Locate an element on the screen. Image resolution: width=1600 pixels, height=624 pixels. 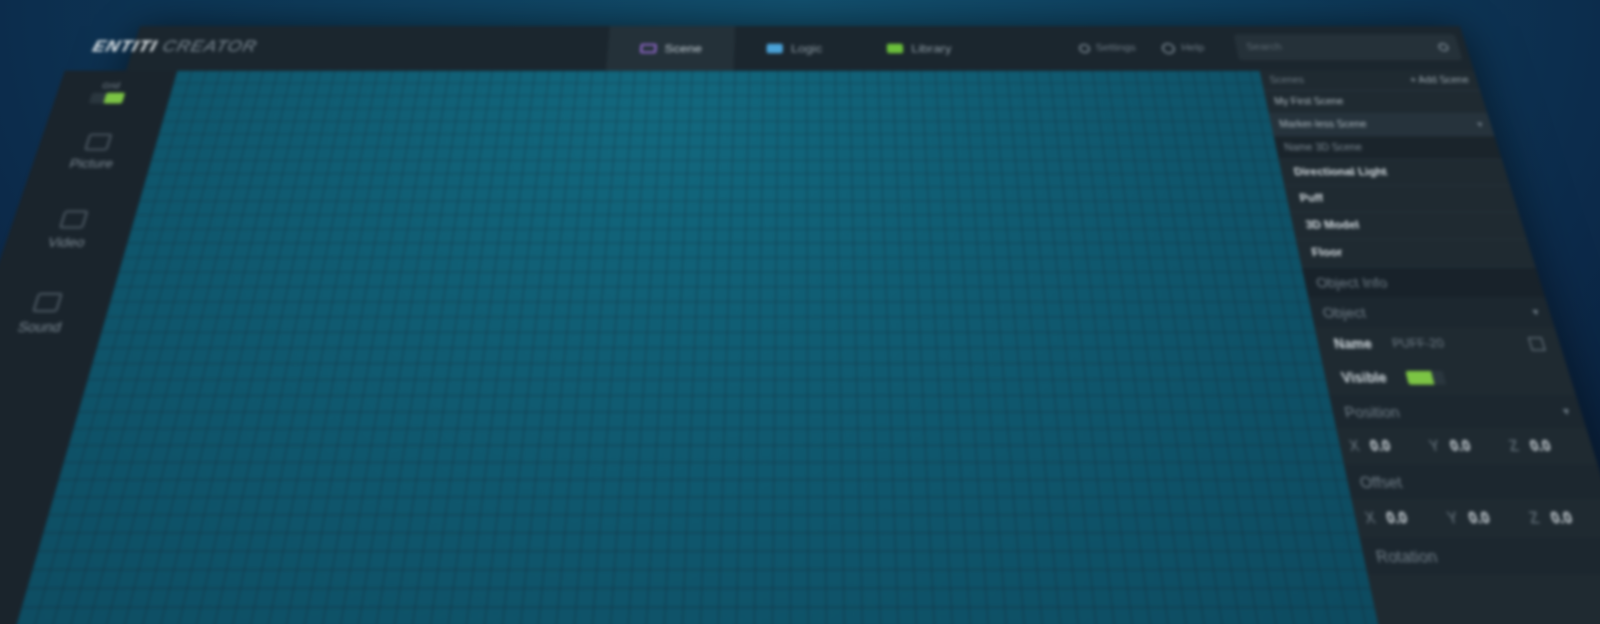
name-field: Name PUFF-20 is located at coordinates (1440, 343).